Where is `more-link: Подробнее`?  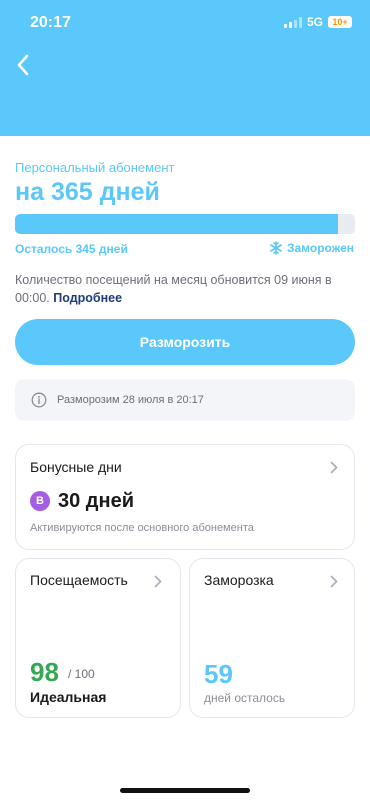 more-link: Подробнее is located at coordinates (87, 298).